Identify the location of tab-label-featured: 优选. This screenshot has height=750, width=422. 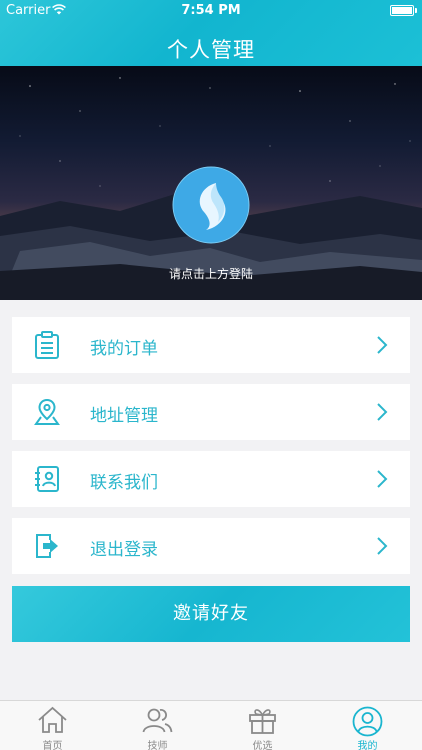
(262, 745).